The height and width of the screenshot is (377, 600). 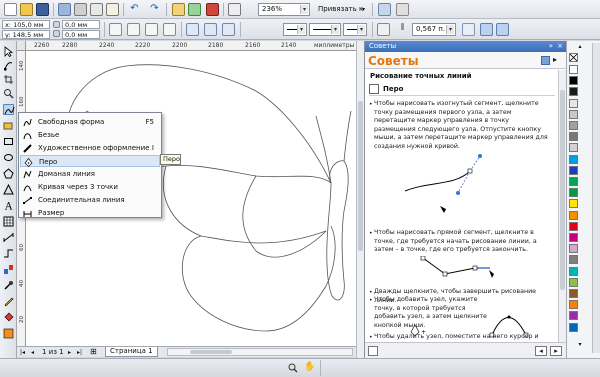 What do you see at coordinates (96, 9) in the screenshot?
I see `copy-icon` at bounding box center [96, 9].